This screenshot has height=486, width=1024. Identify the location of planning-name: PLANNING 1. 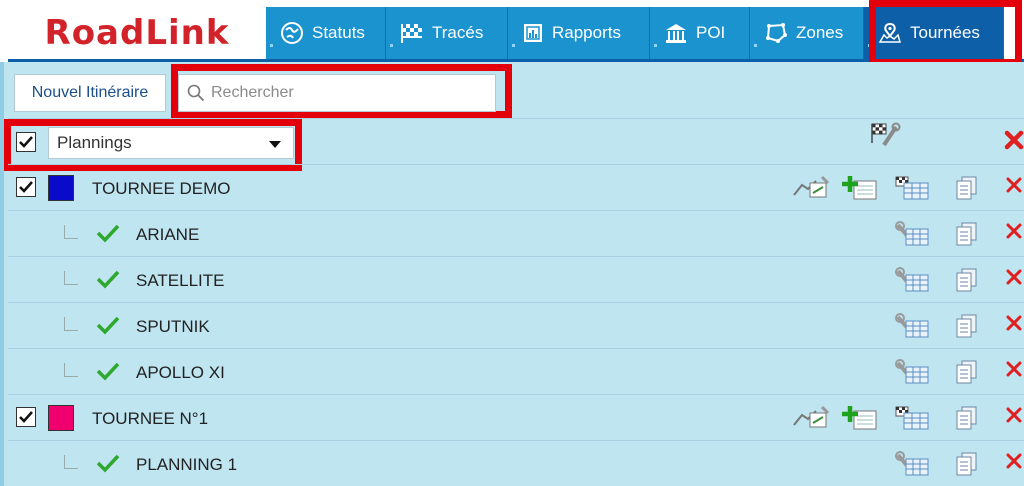
(187, 464).